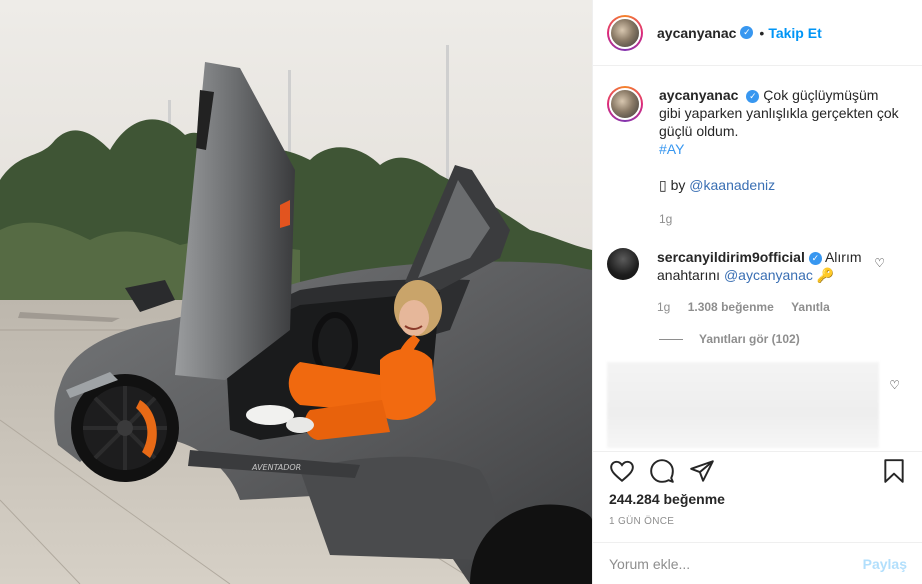 This screenshot has height=584, width=922. Describe the element at coordinates (768, 275) in the screenshot. I see `comment-mention: @aycanyanac` at that location.